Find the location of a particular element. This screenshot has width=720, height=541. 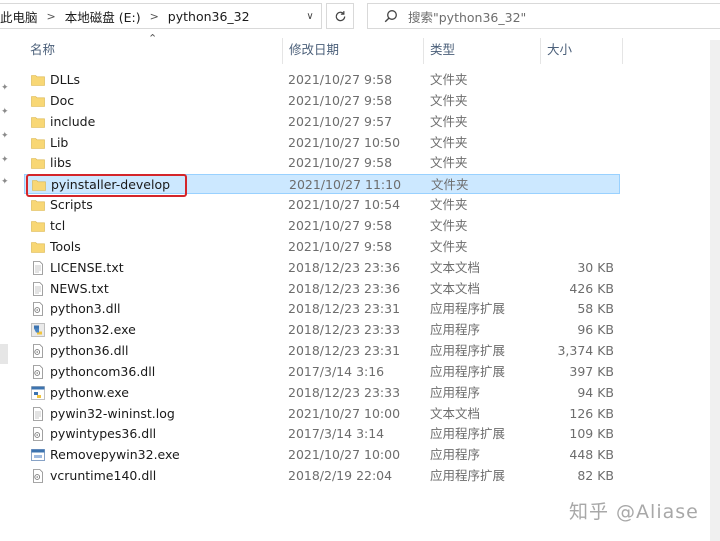

file-size: 426 KB is located at coordinates (591, 288).